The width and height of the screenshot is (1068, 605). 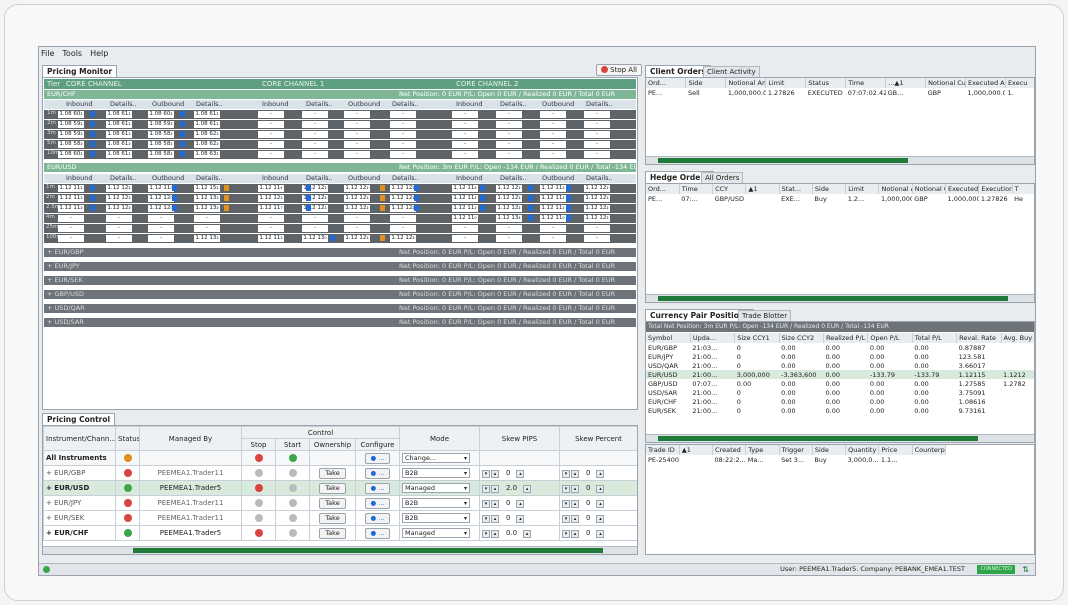 What do you see at coordinates (696, 450) in the screenshot?
I see `column-header: ▲1` at bounding box center [696, 450].